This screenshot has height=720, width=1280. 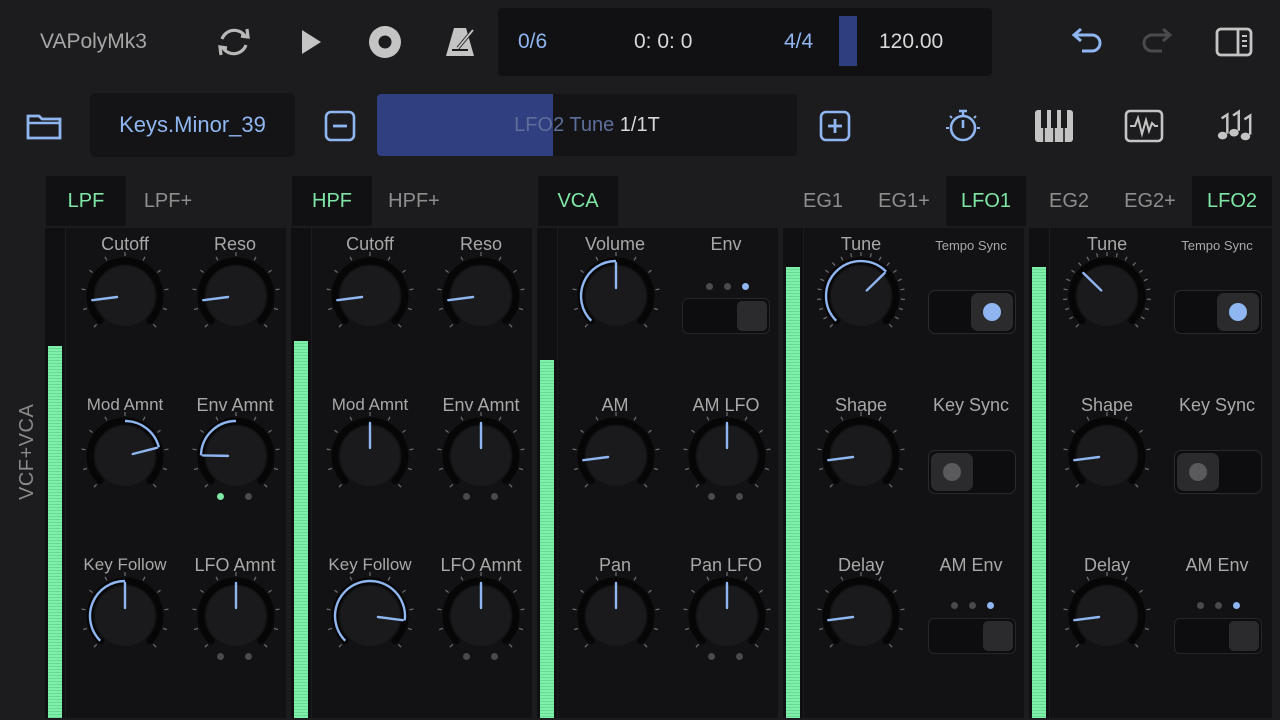 I want to click on redo-icon, so click(x=1160, y=42).